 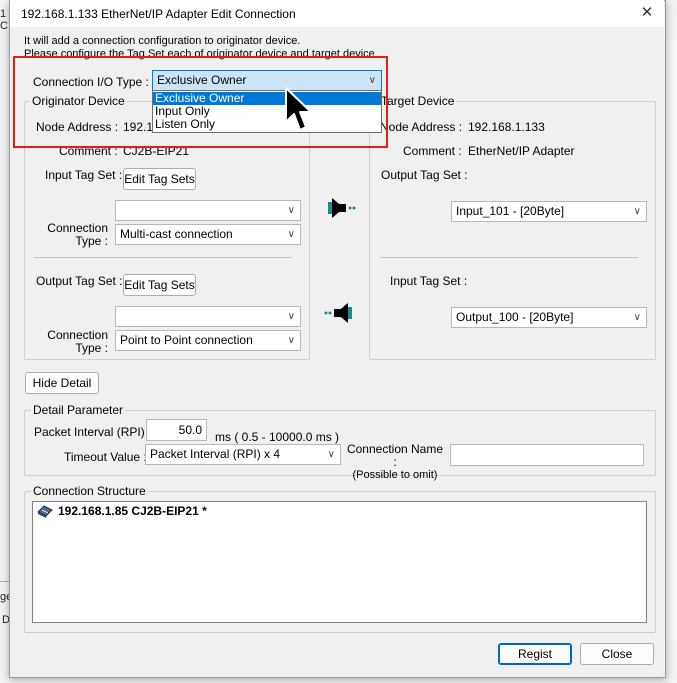 I want to click on output-tag-set-label: Output Tag Set :, so click(x=79, y=281).